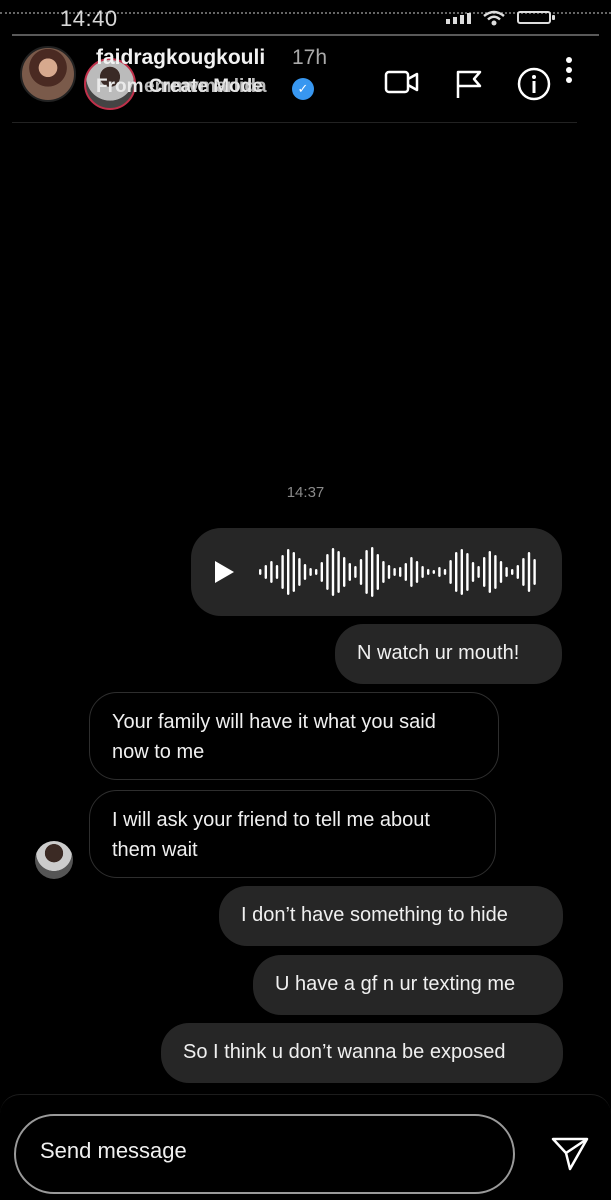 The width and height of the screenshot is (611, 1200). I want to click on play-icon, so click(224, 572).